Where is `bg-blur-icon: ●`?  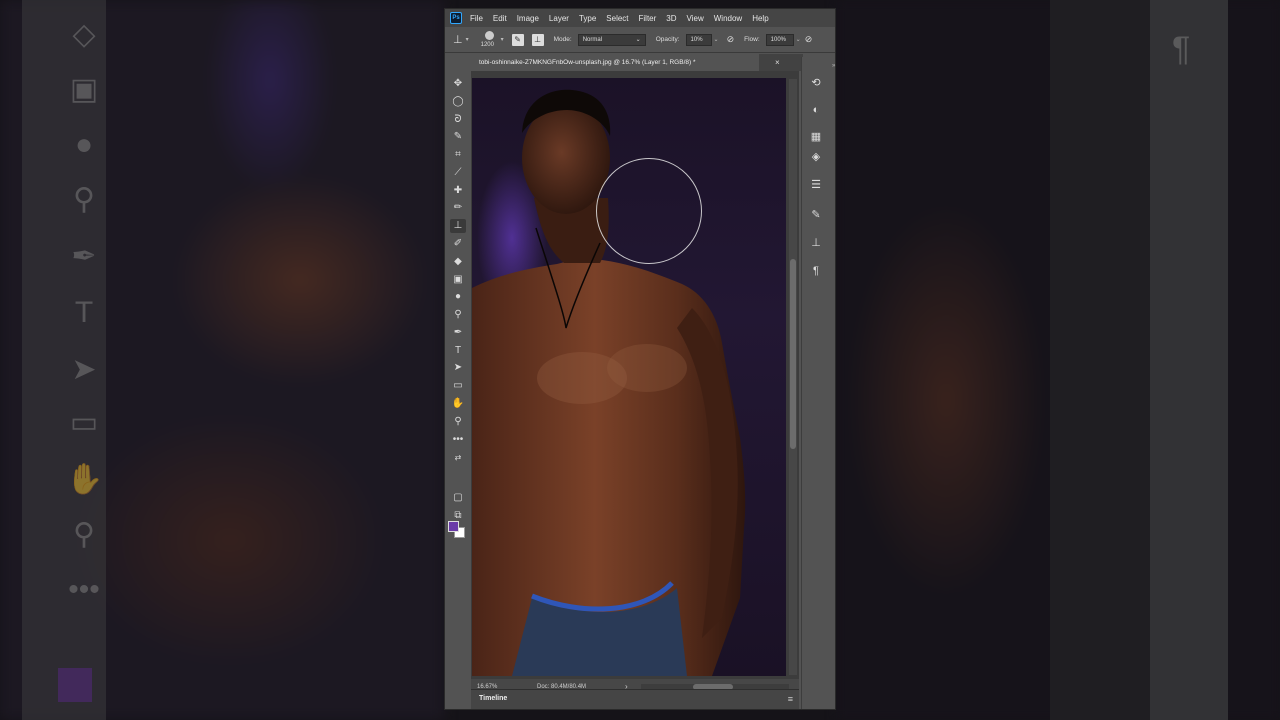 bg-blur-icon: ● is located at coordinates (84, 144).